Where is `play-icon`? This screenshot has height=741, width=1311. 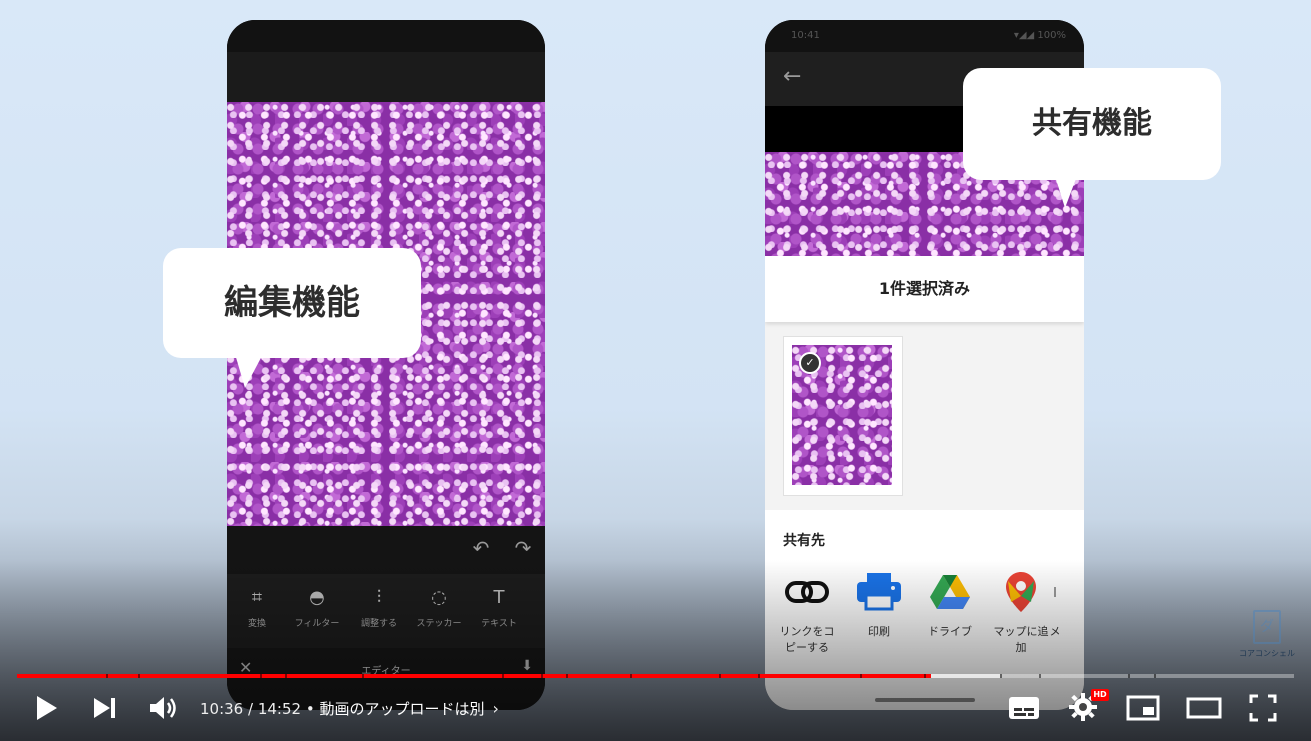
play-icon is located at coordinates (47, 708).